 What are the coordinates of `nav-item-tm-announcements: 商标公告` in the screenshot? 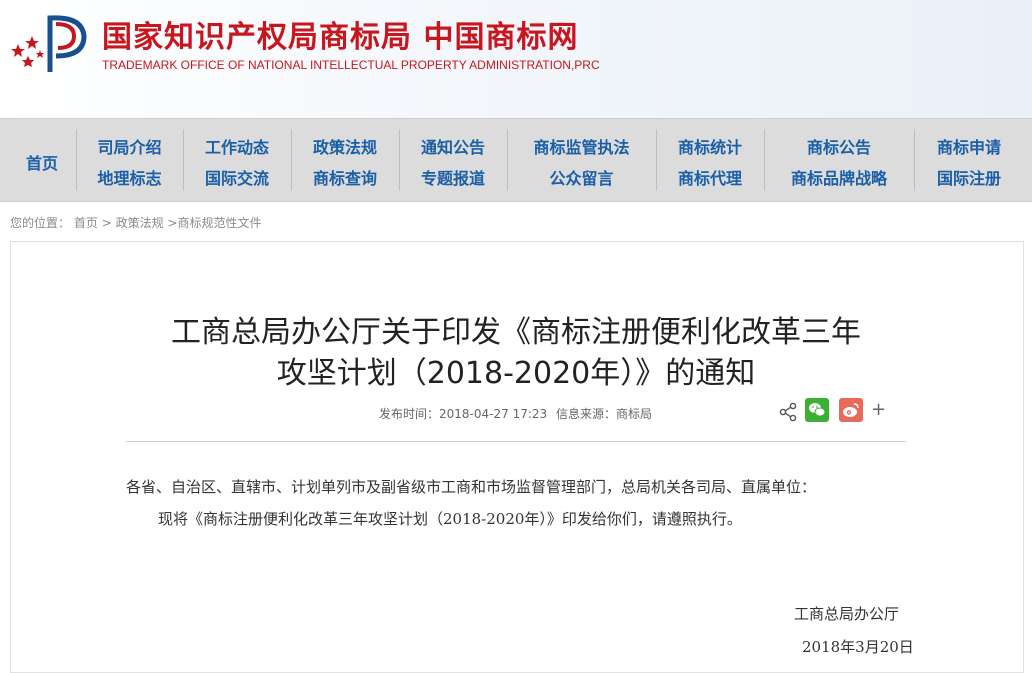 It's located at (839, 146).